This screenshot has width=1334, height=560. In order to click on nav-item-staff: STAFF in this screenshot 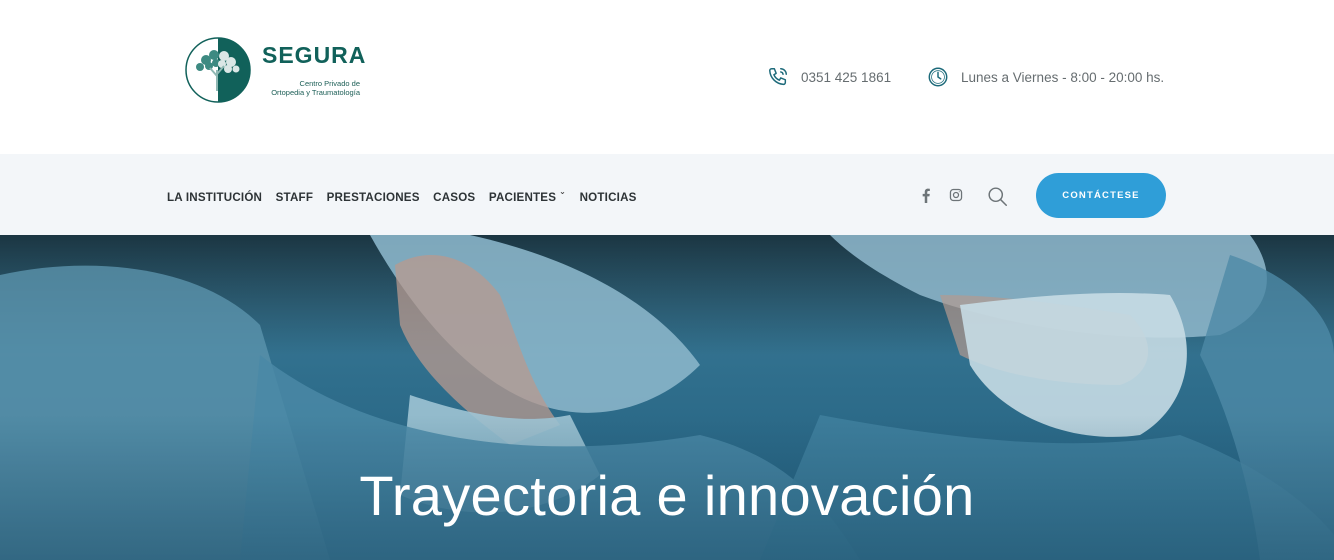, I will do `click(295, 197)`.